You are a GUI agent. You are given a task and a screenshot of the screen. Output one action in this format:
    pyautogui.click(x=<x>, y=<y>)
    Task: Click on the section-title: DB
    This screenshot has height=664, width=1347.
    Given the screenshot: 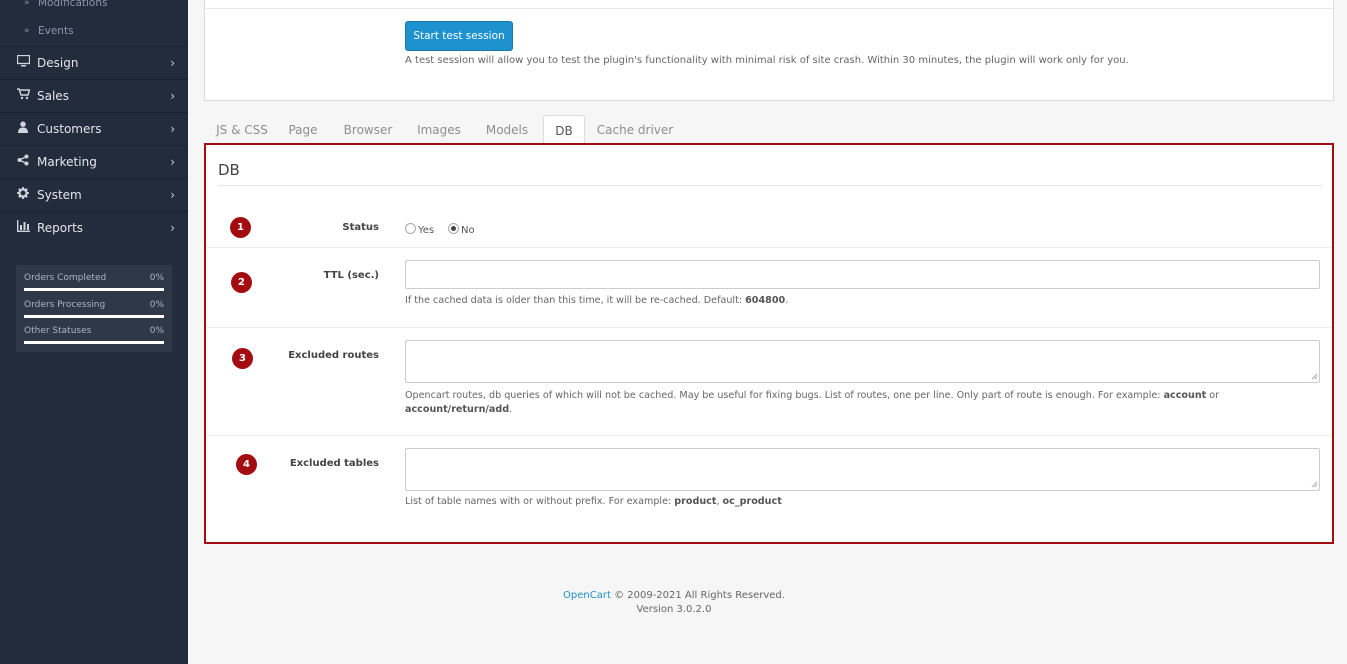 What is the action you would take?
    pyautogui.click(x=229, y=170)
    